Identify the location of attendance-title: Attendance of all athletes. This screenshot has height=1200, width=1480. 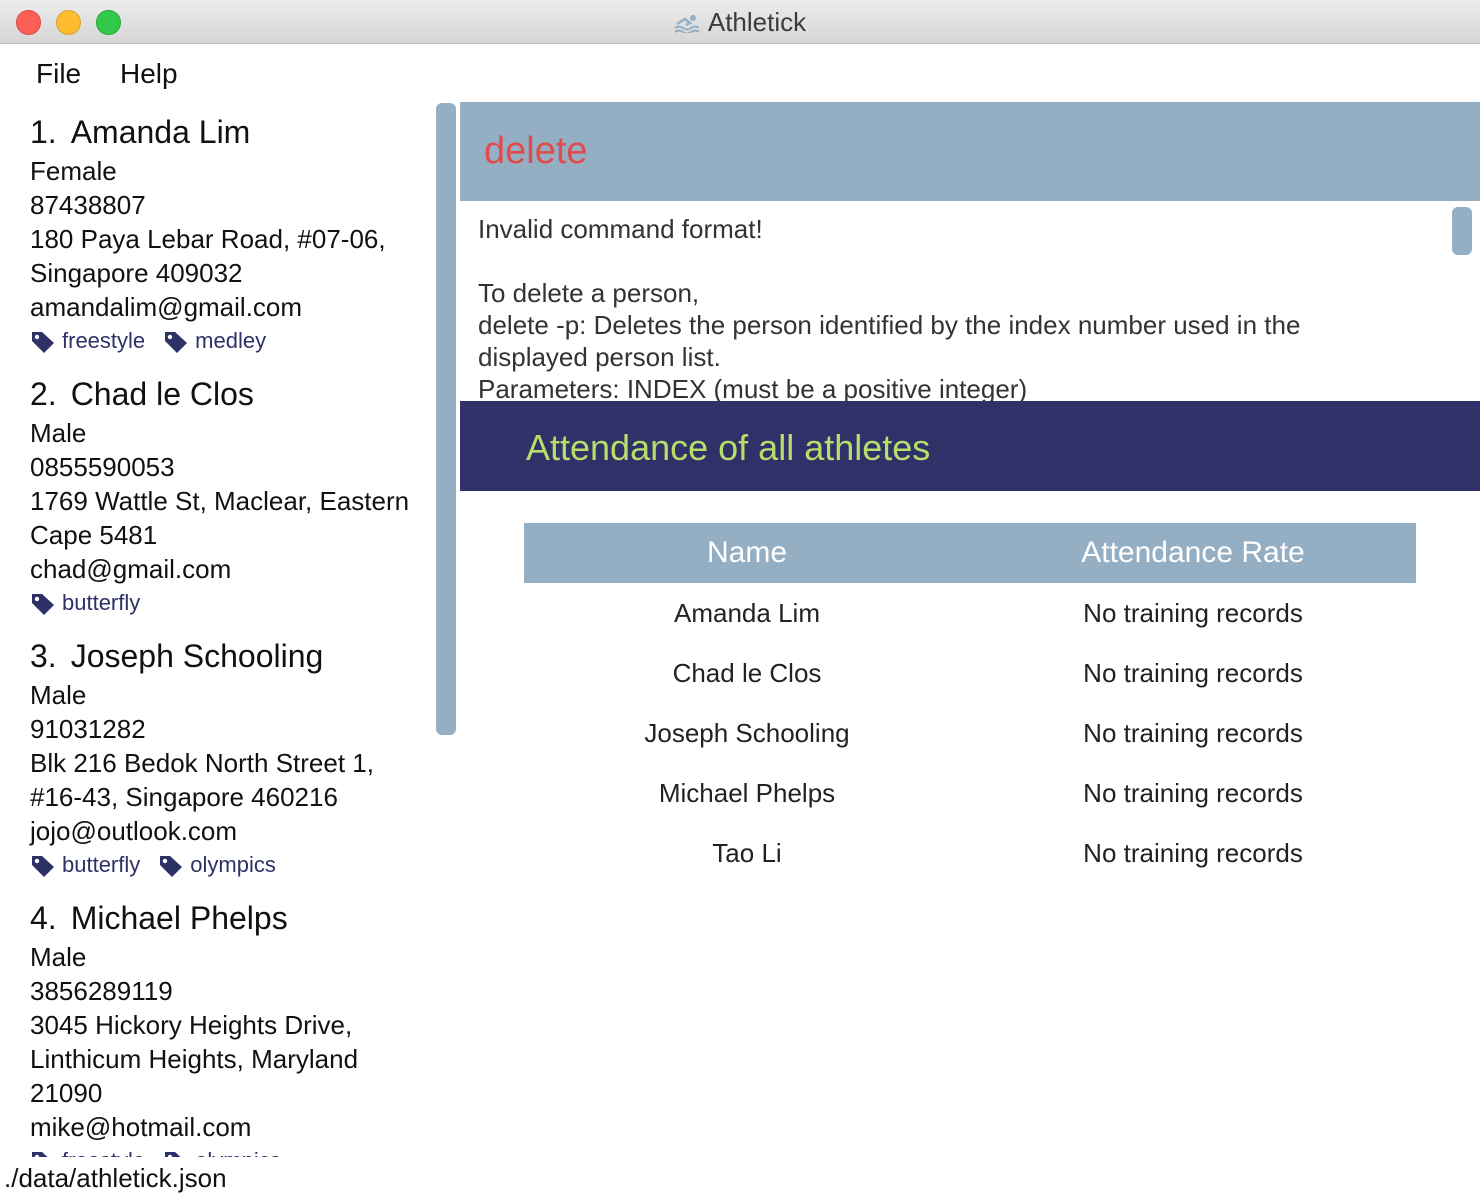
(728, 447).